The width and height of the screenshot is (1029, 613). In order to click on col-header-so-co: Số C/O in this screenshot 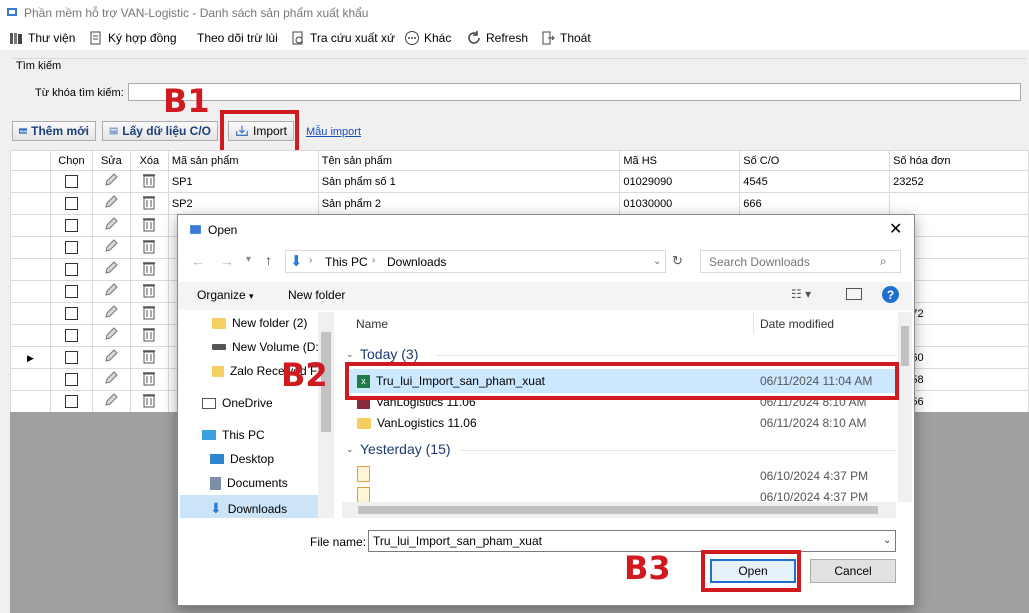, I will do `click(815, 160)`.